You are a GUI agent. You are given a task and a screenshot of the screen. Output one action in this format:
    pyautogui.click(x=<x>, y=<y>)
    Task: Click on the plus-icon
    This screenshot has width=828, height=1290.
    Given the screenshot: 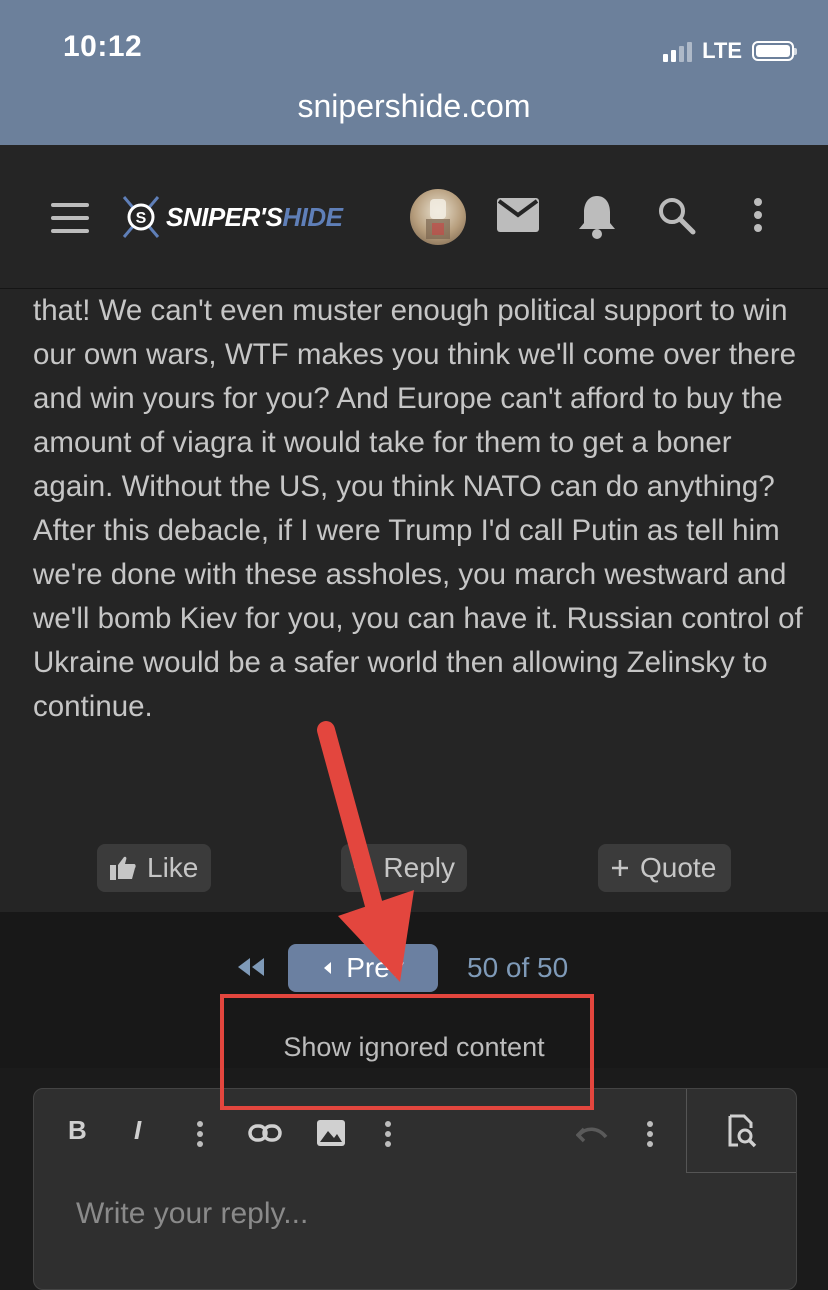 What is the action you would take?
    pyautogui.click(x=620, y=868)
    